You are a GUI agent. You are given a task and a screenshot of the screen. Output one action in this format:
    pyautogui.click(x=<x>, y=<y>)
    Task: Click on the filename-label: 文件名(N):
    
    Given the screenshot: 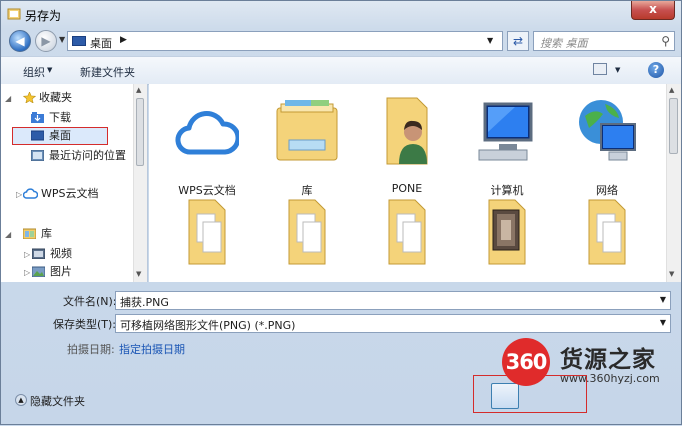 What is the action you would take?
    pyautogui.click(x=90, y=301)
    